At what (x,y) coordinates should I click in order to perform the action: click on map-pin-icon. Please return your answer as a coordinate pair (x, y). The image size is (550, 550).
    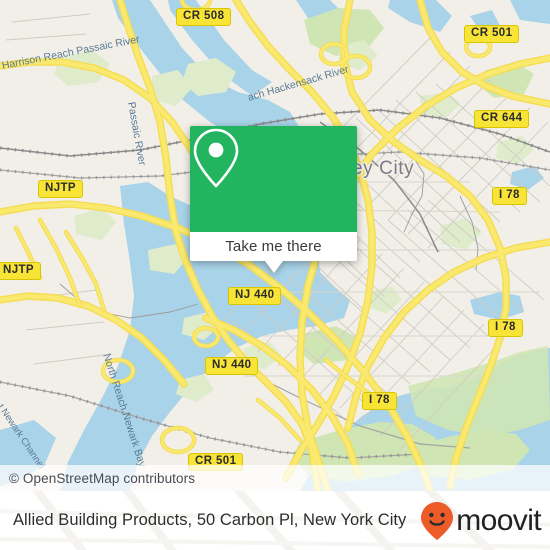
    Looking at the image, I should click on (216, 158).